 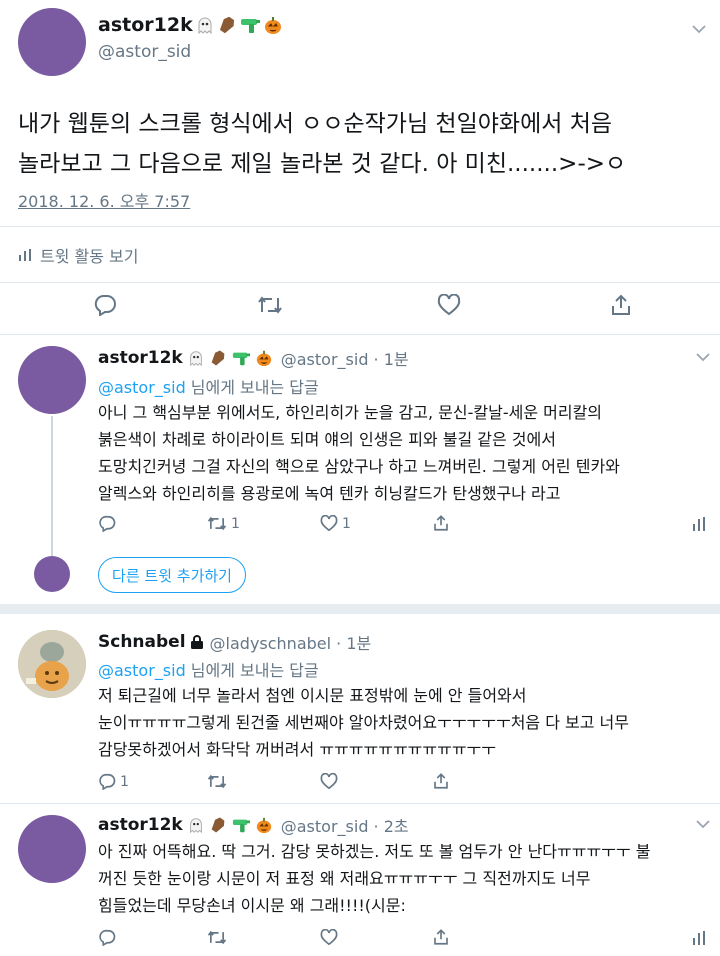 What do you see at coordinates (297, 749) in the screenshot?
I see `tweet-text-line: 감당못하겠어서 화닥닥 꺼버려서 ㅠㅠㅠㅠㅠㅠㅠㅠㅠㅠㅜㅜ` at bounding box center [297, 749].